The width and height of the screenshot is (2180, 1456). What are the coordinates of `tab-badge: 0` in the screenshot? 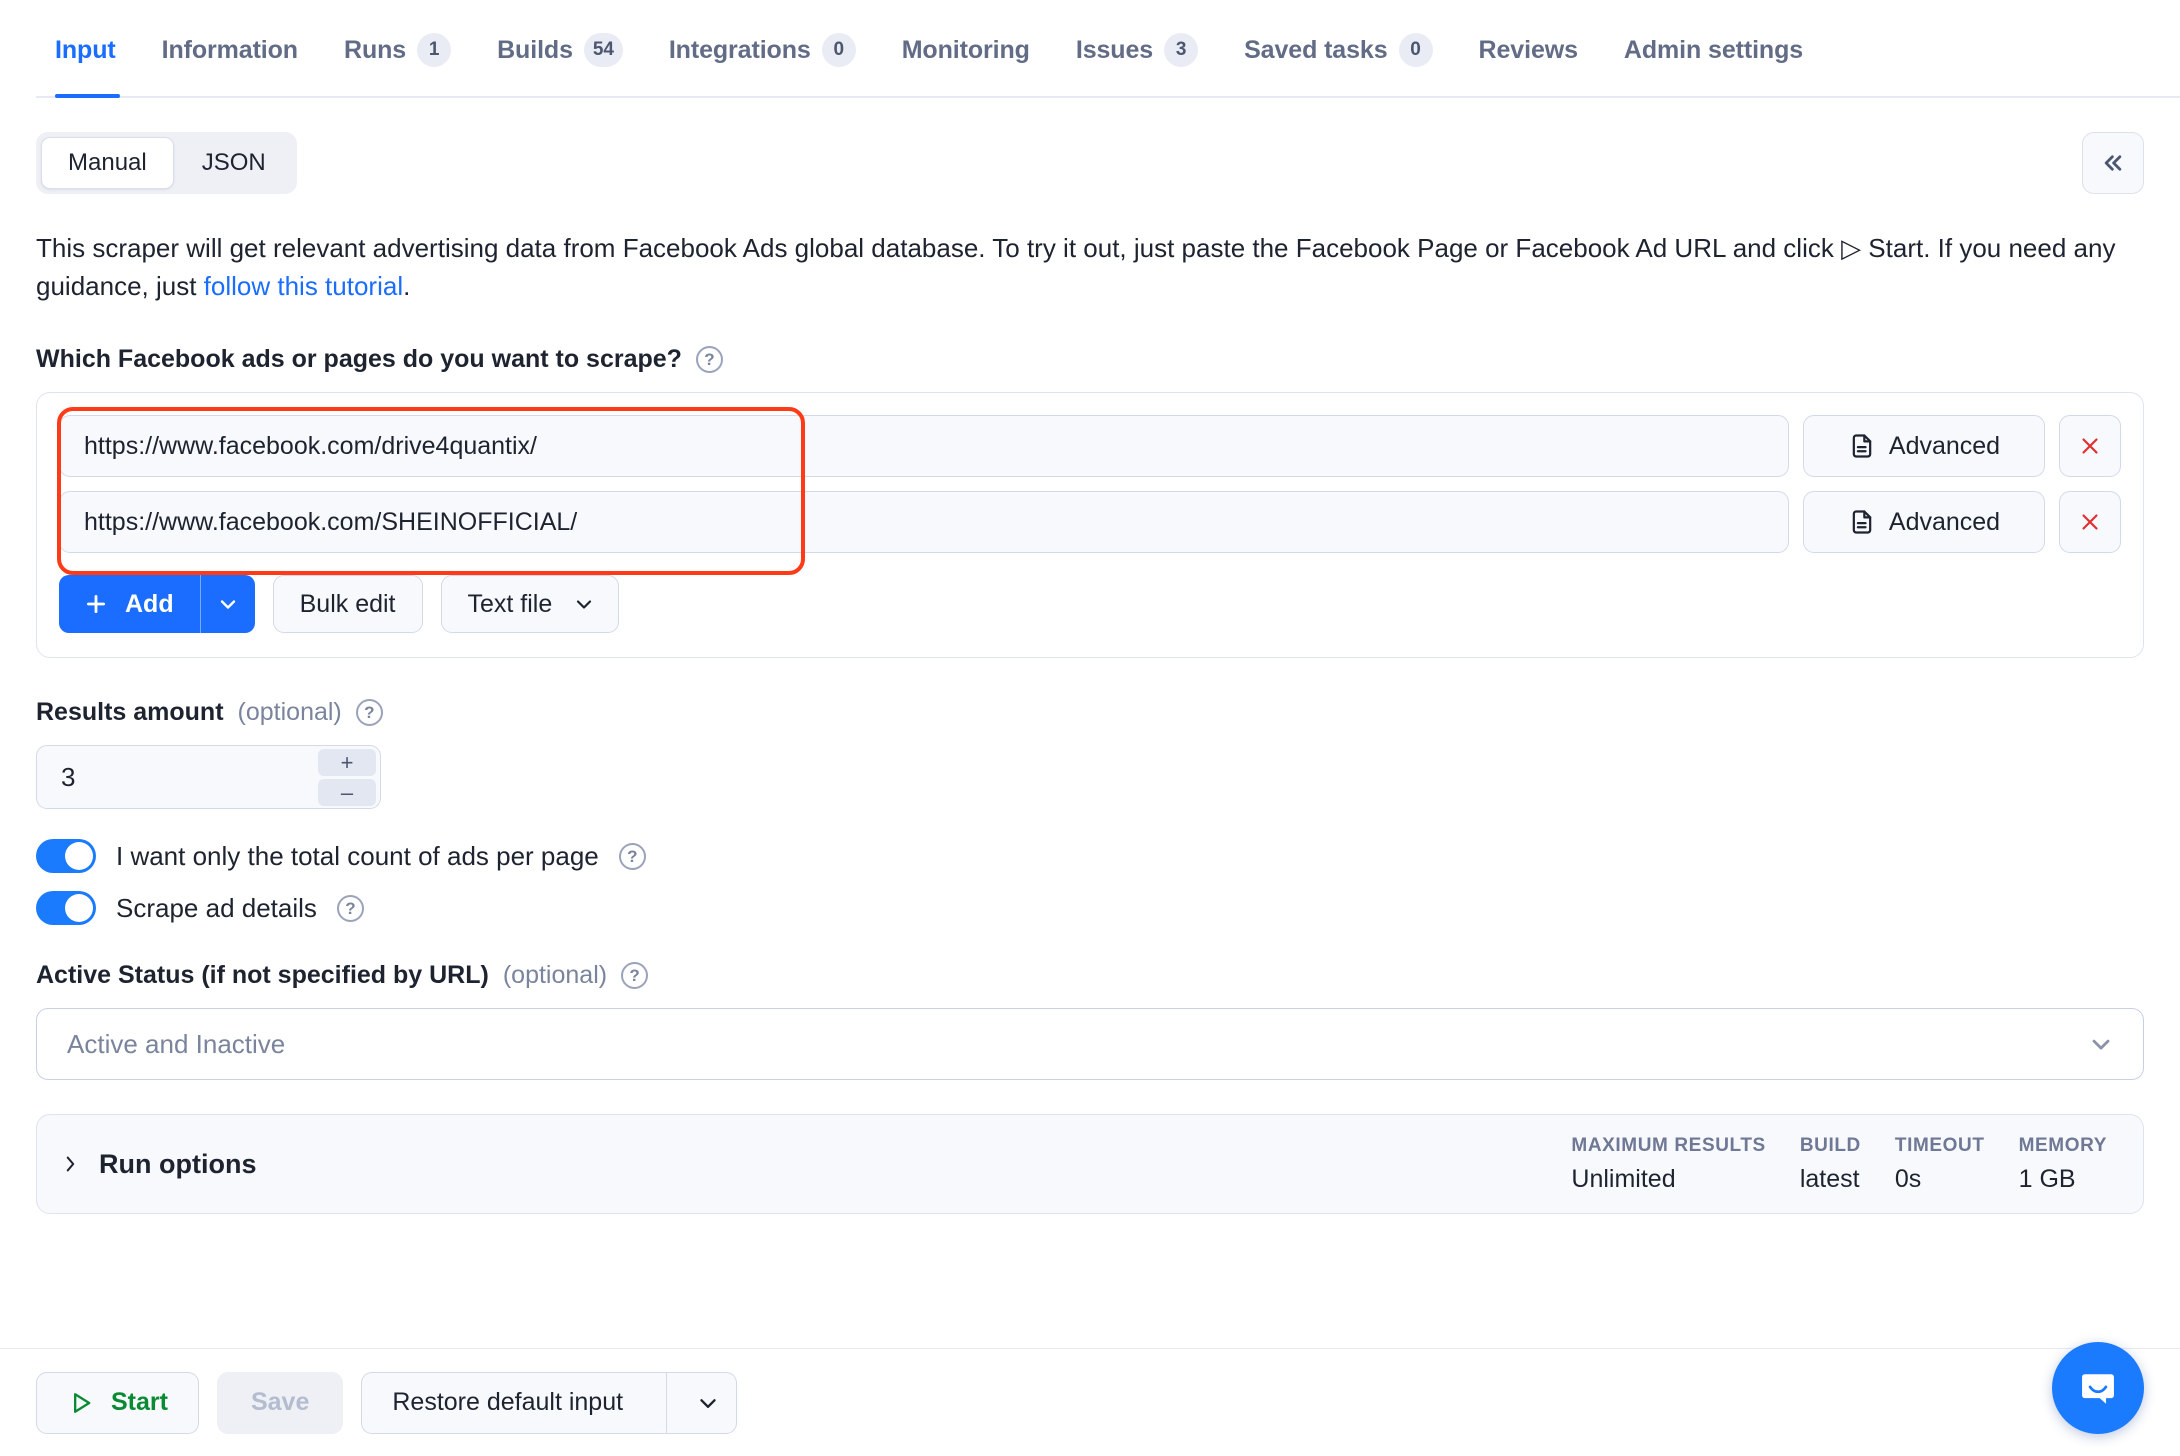 It's located at (838, 50).